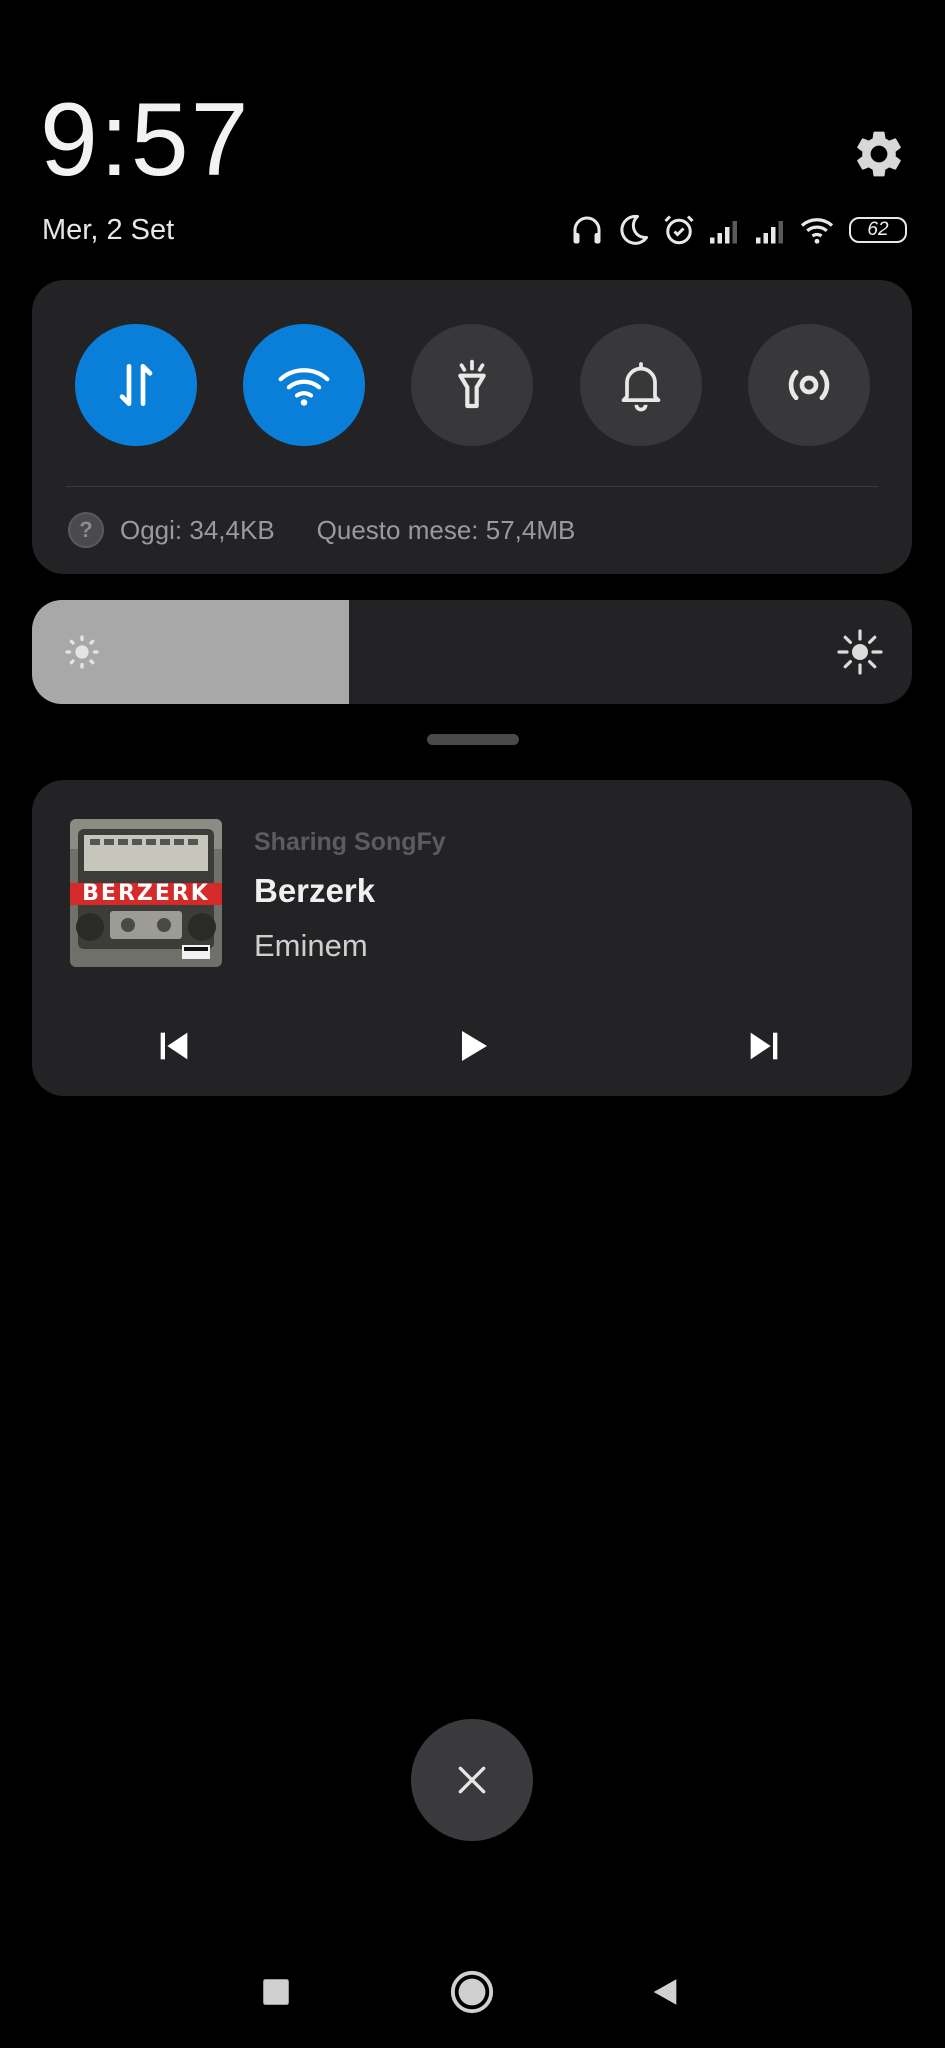  I want to click on do-not-disturb-moon-icon, so click(634, 229).